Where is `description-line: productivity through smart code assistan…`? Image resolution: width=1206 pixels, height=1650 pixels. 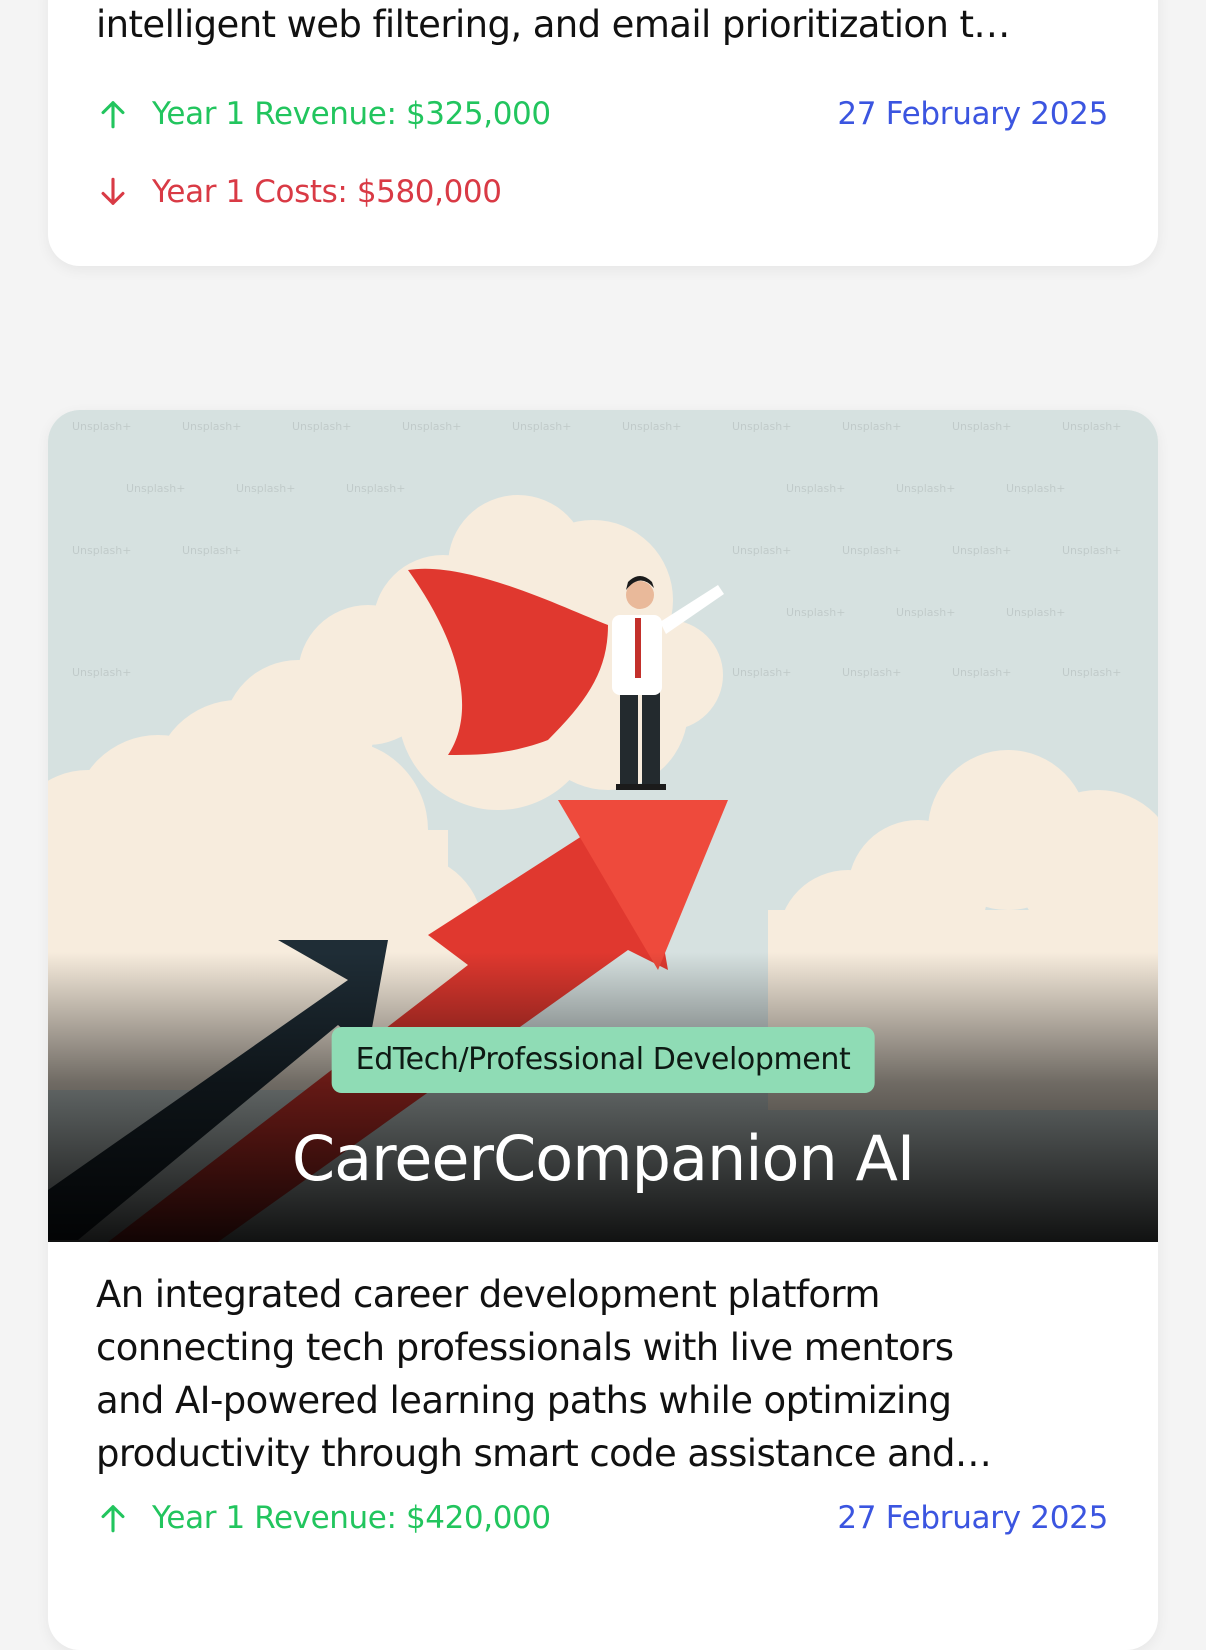
description-line: productivity through smart code assistan… is located at coordinates (544, 1453).